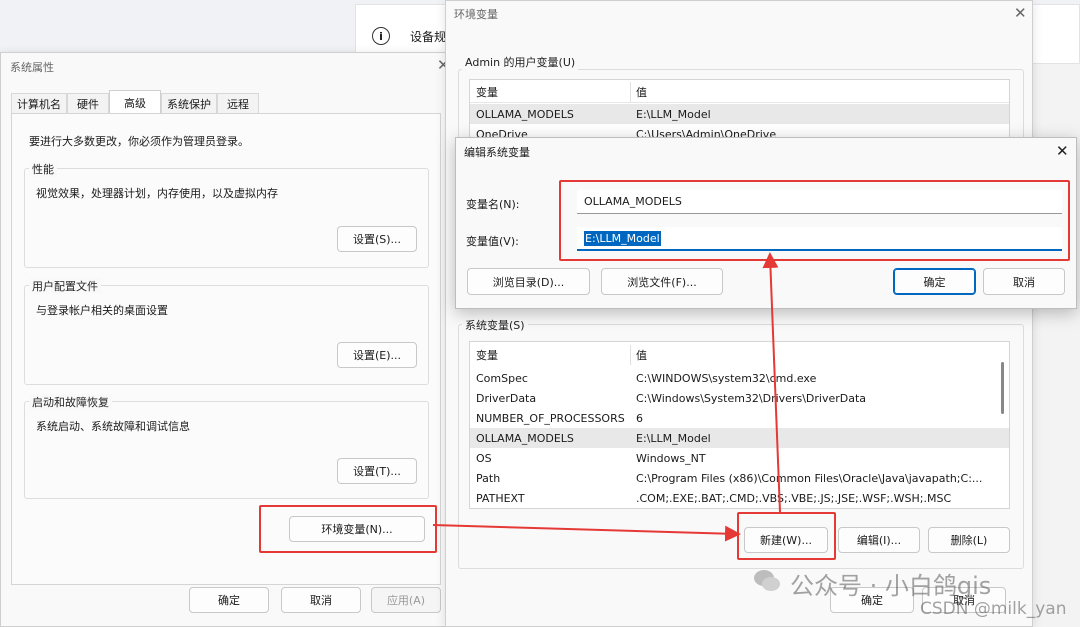 This screenshot has height=627, width=1080. Describe the element at coordinates (767, 581) in the screenshot. I see `wechat-logo-icon` at that location.